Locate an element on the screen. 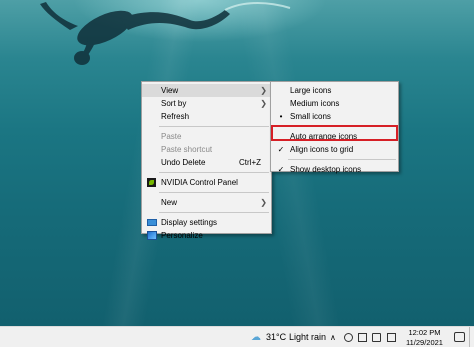 The width and height of the screenshot is (474, 347). clock-time: 12:02 PM is located at coordinates (424, 332).